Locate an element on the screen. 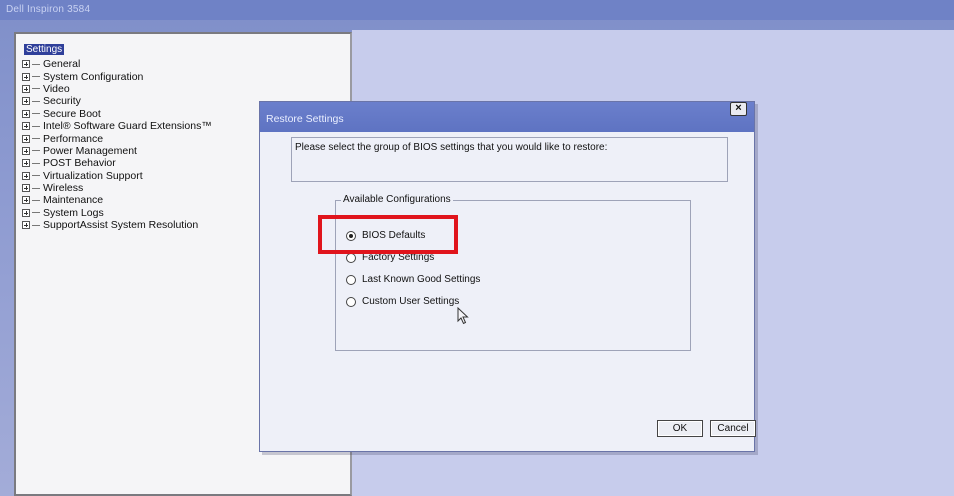 This screenshot has height=496, width=954. tree-item-label: Secure Boot is located at coordinates (72, 113).